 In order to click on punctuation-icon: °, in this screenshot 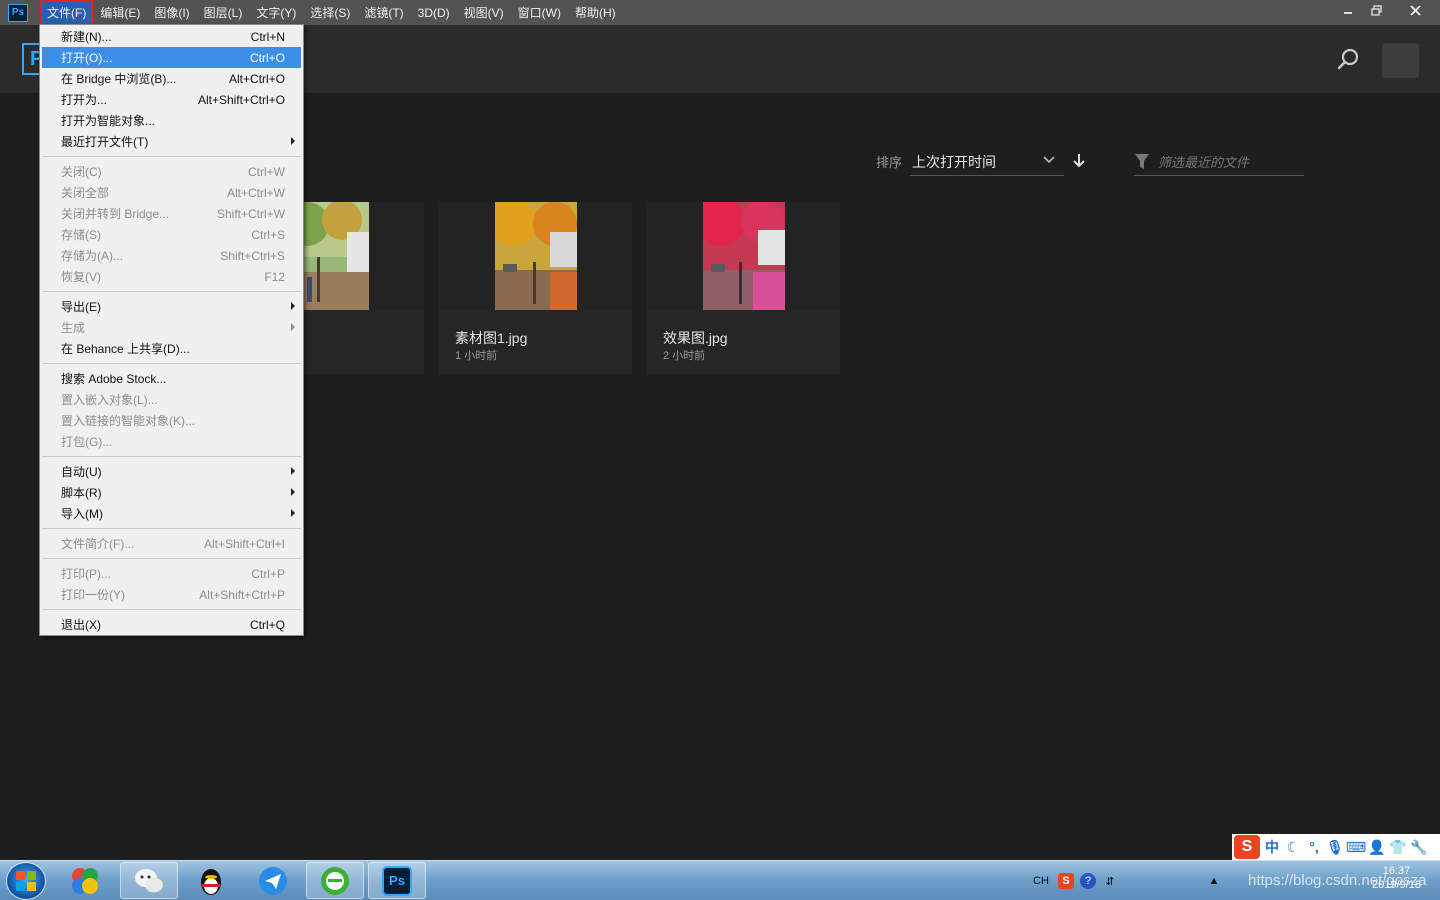, I will do `click(1314, 847)`.